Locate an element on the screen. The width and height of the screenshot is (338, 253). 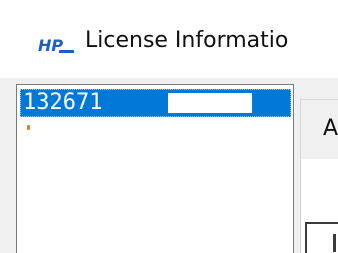
list-item-partial is located at coordinates (28, 127).